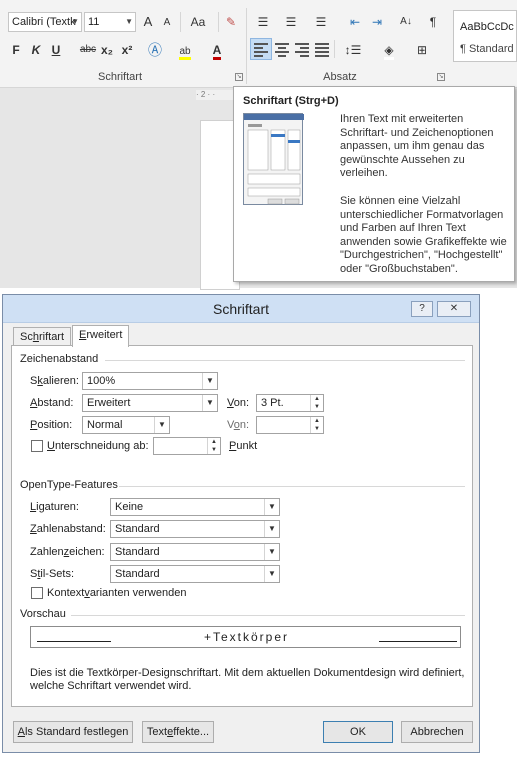 The width and height of the screenshot is (517, 758). What do you see at coordinates (187, 446) in the screenshot?
I see `kerning-spinner: ▲ ▼` at bounding box center [187, 446].